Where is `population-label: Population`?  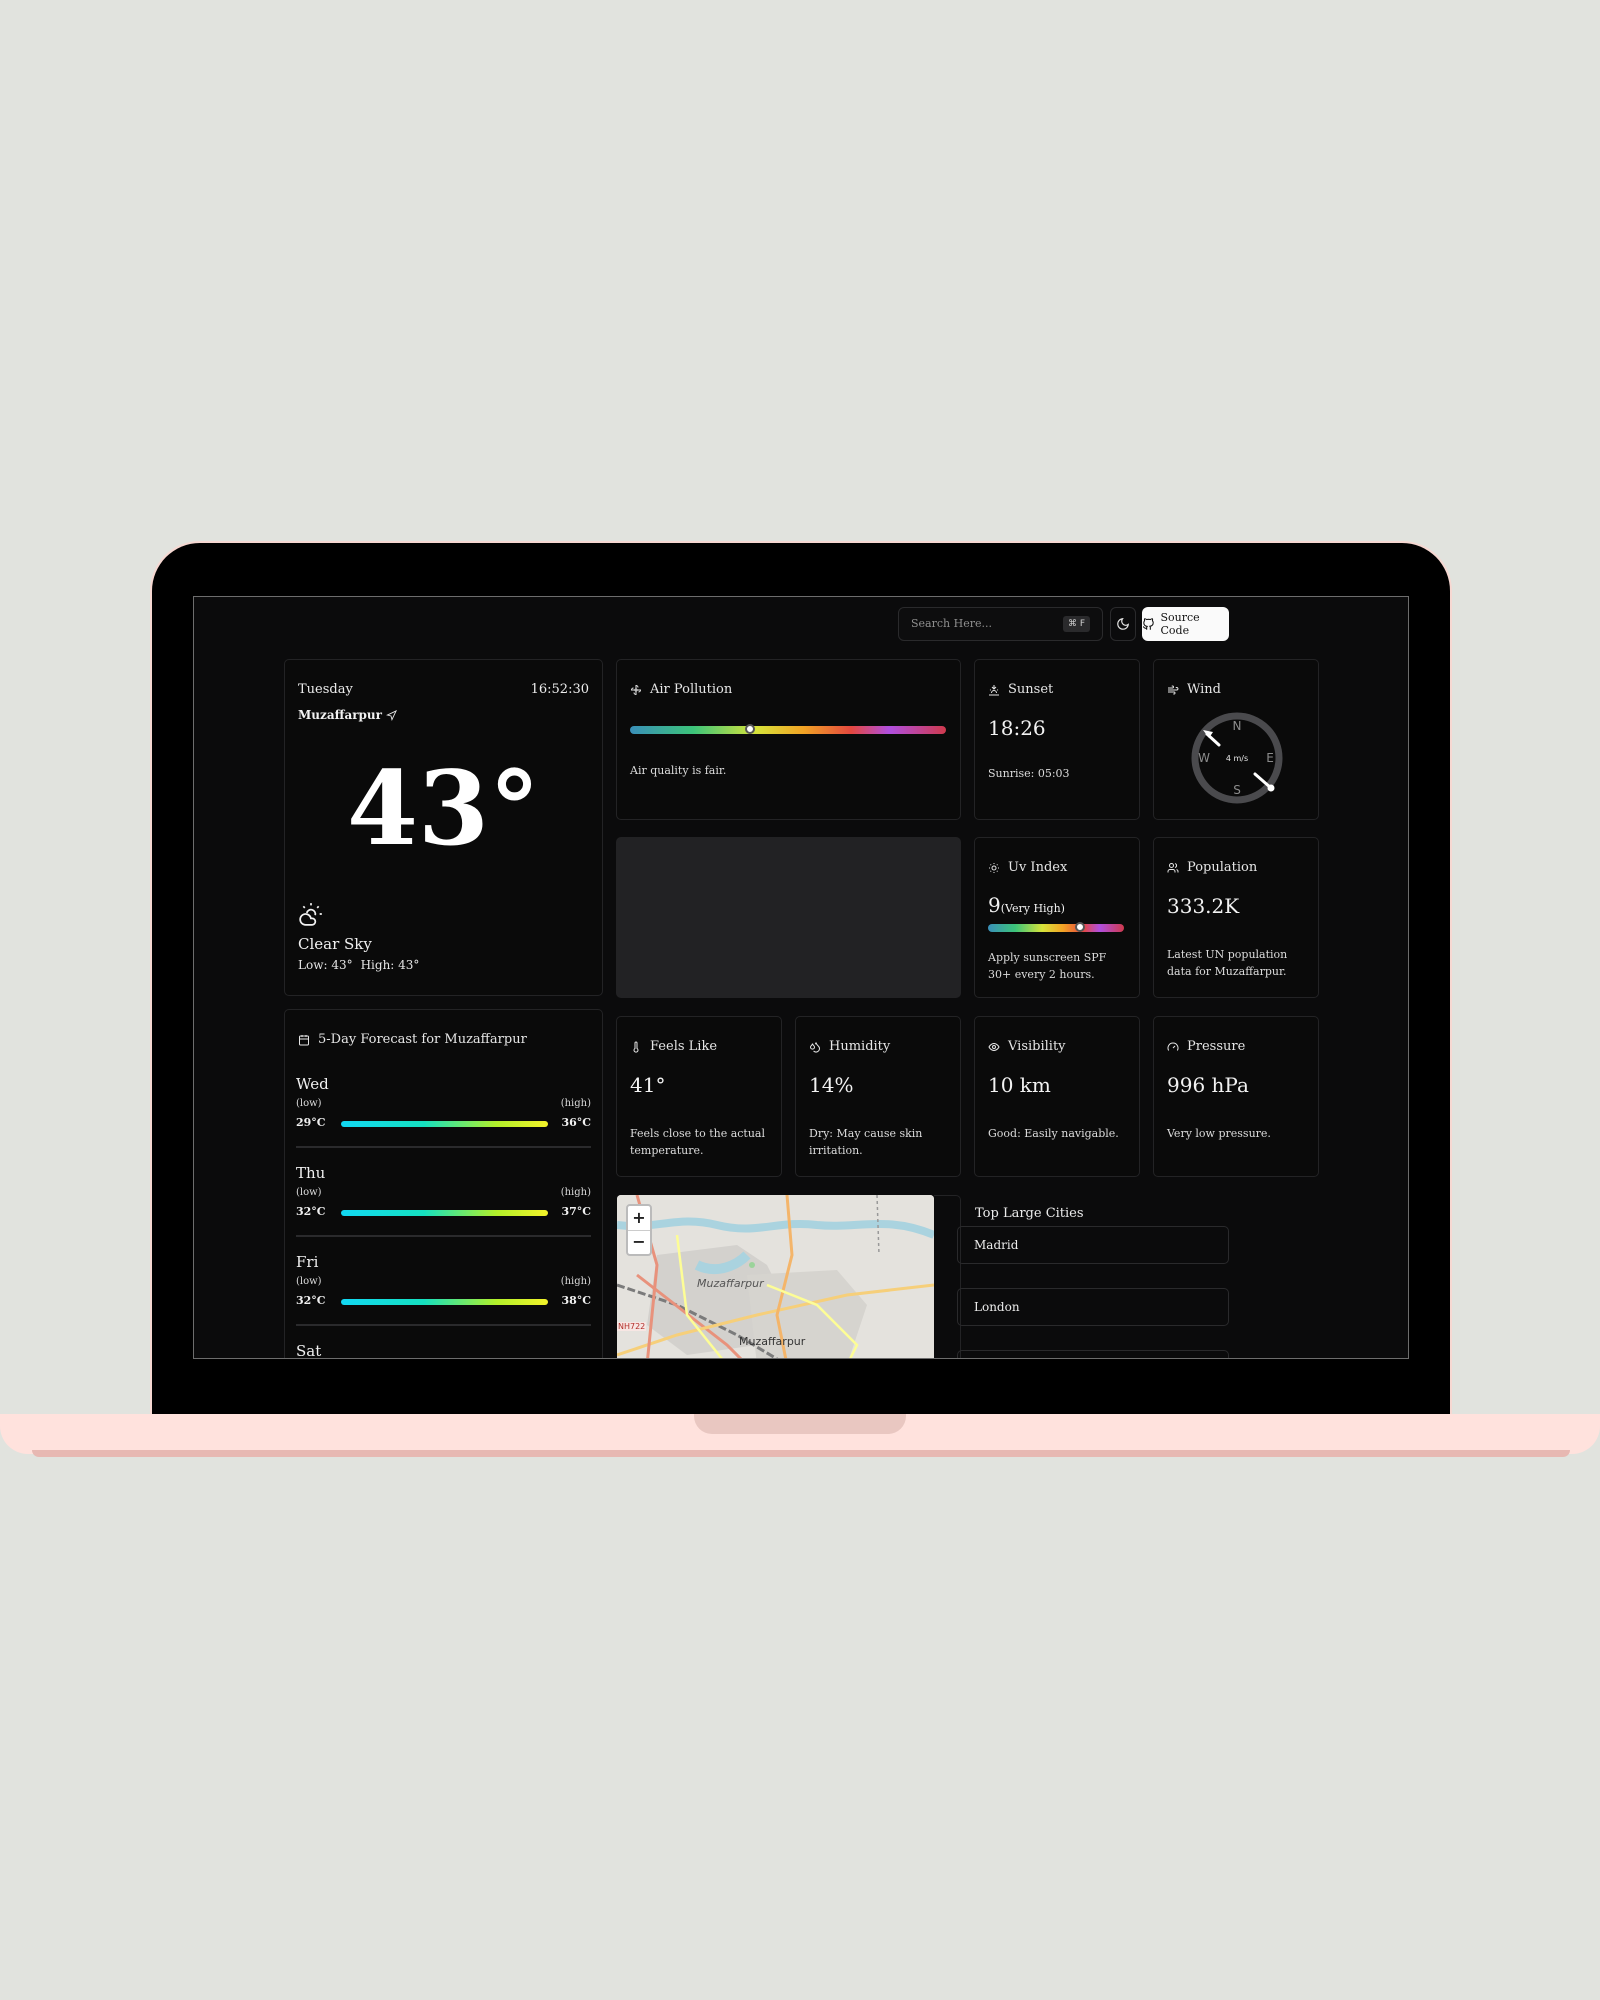 population-label: Population is located at coordinates (1222, 867).